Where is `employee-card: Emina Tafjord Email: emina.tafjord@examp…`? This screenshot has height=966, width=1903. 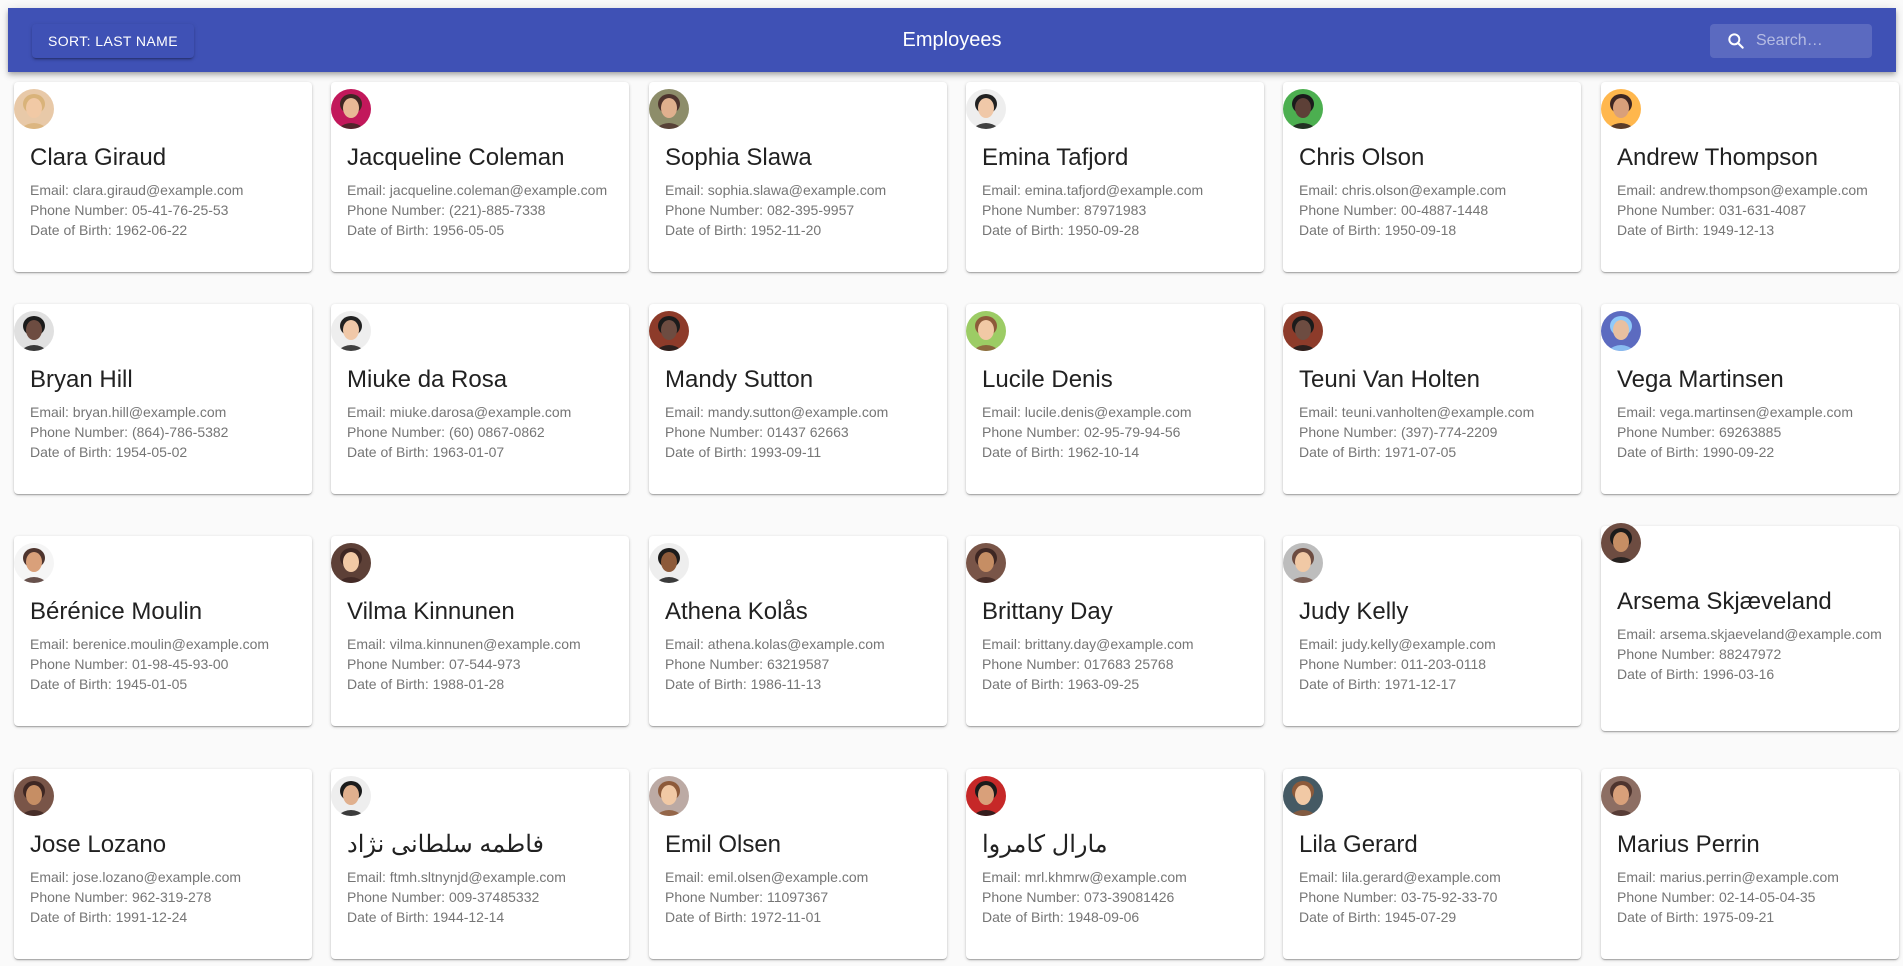 employee-card: Emina Tafjord Email: emina.tafjord@examp… is located at coordinates (1115, 177).